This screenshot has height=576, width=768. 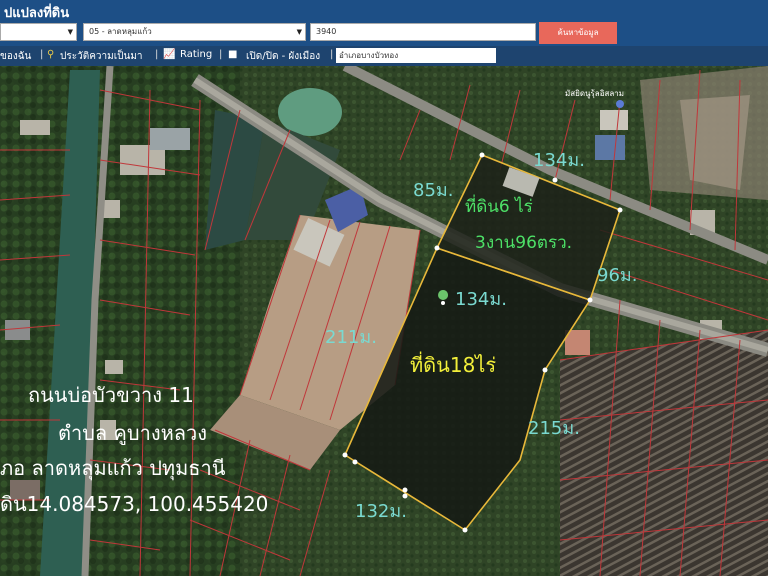 What do you see at coordinates (554, 428) in the screenshot?
I see `dimension-215m: 215ม.` at bounding box center [554, 428].